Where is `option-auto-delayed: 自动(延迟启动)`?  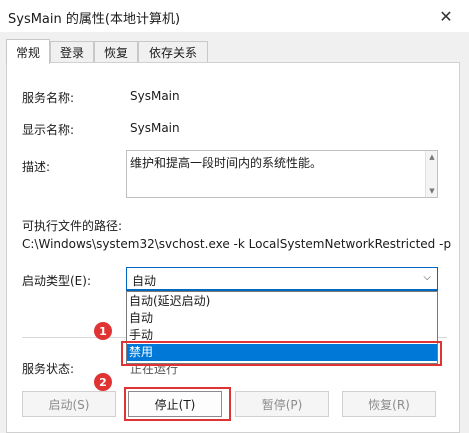 option-auto-delayed: 自动(延迟启动) is located at coordinates (282, 301).